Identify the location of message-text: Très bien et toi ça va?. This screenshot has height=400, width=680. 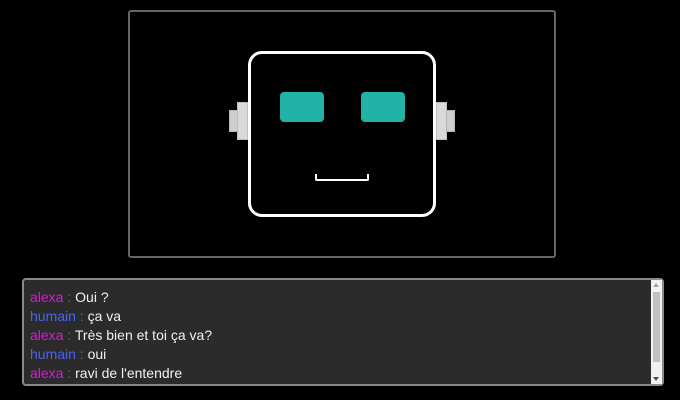
(143, 335).